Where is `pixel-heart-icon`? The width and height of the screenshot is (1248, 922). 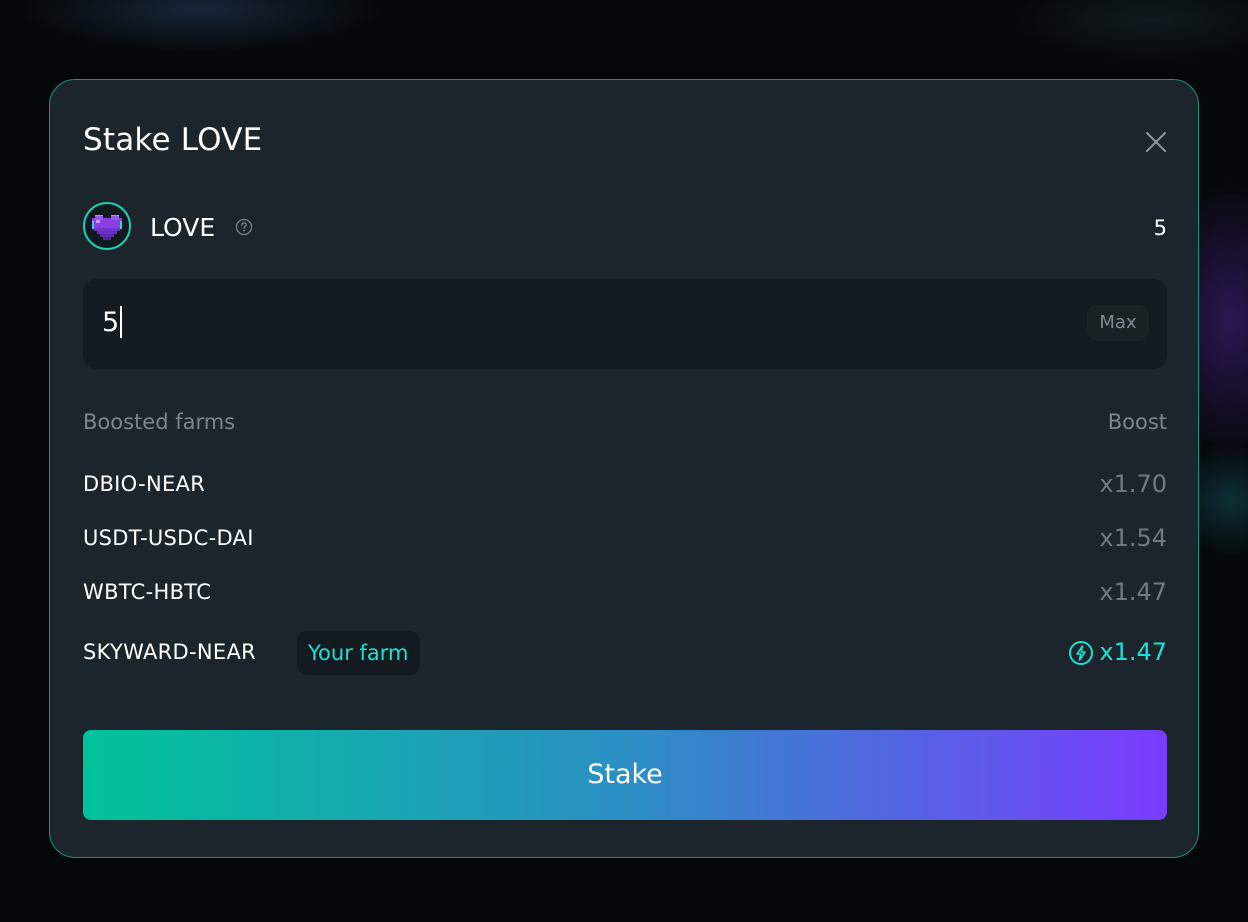 pixel-heart-icon is located at coordinates (107, 226).